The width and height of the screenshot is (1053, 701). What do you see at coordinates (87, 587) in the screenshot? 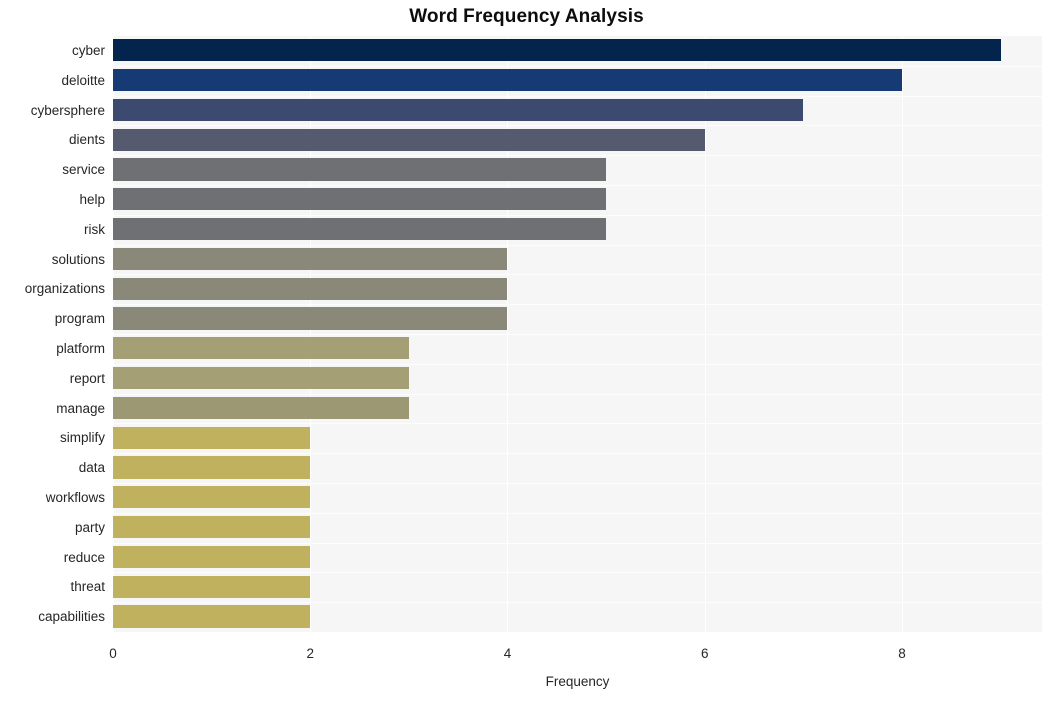
I see `y-tick-label: threat` at bounding box center [87, 587].